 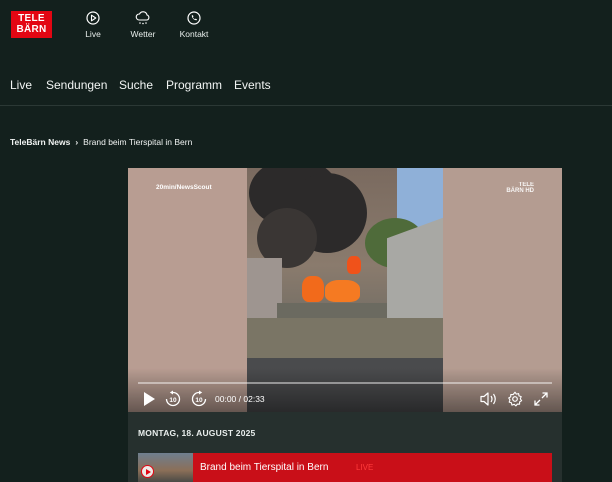 I want to click on nav-events: Events, so click(x=252, y=85).